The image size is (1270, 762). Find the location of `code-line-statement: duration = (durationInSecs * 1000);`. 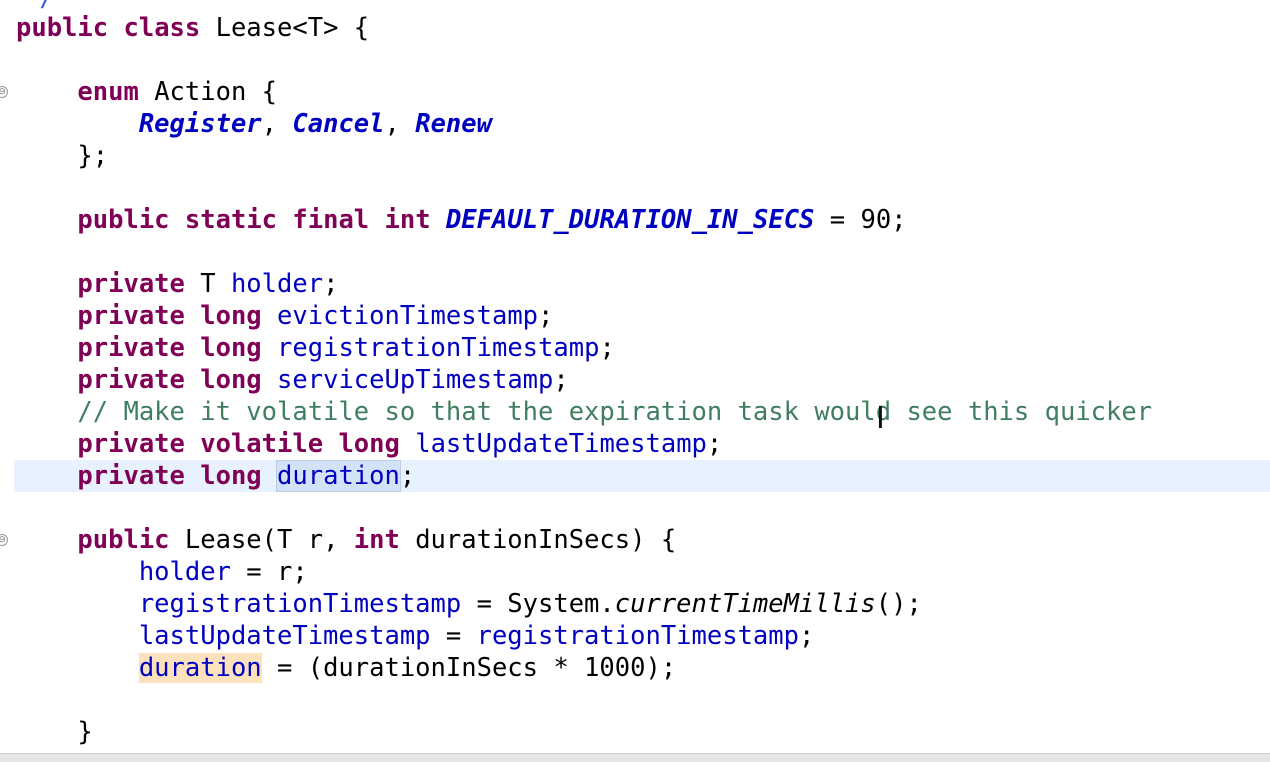

code-line-statement: duration = (durationInSecs * 1000); is located at coordinates (643, 668).